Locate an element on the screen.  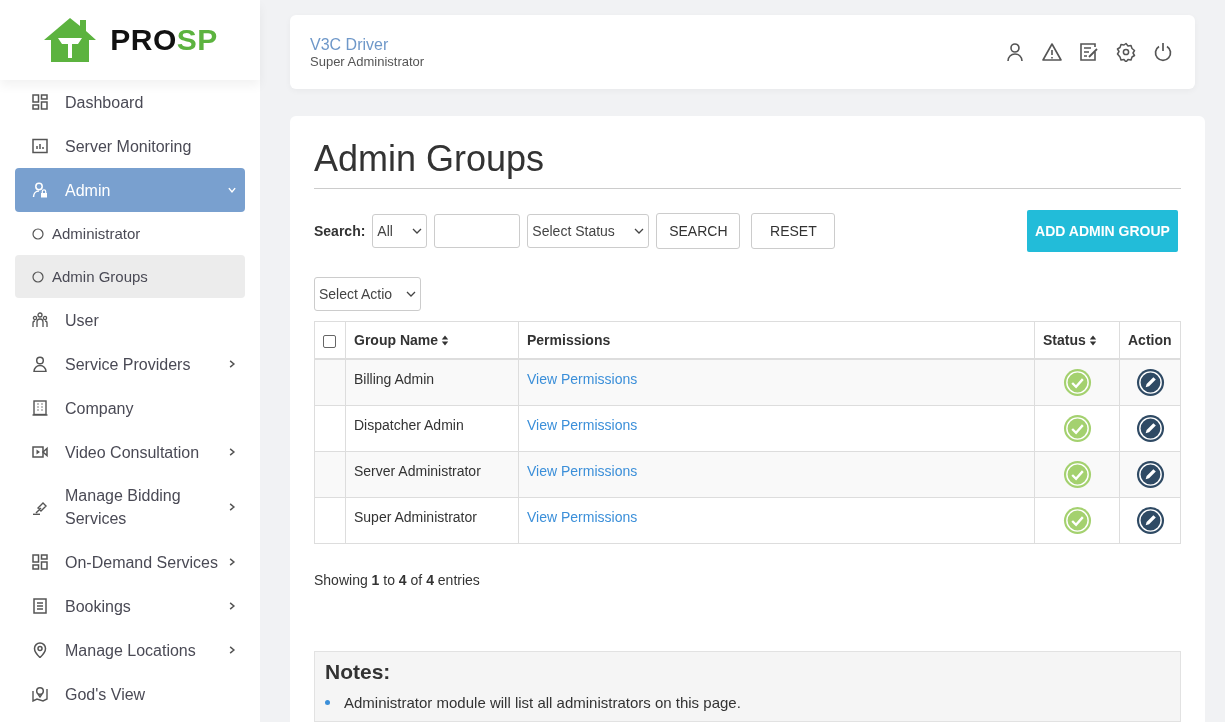
bullet-icon is located at coordinates (327, 702).